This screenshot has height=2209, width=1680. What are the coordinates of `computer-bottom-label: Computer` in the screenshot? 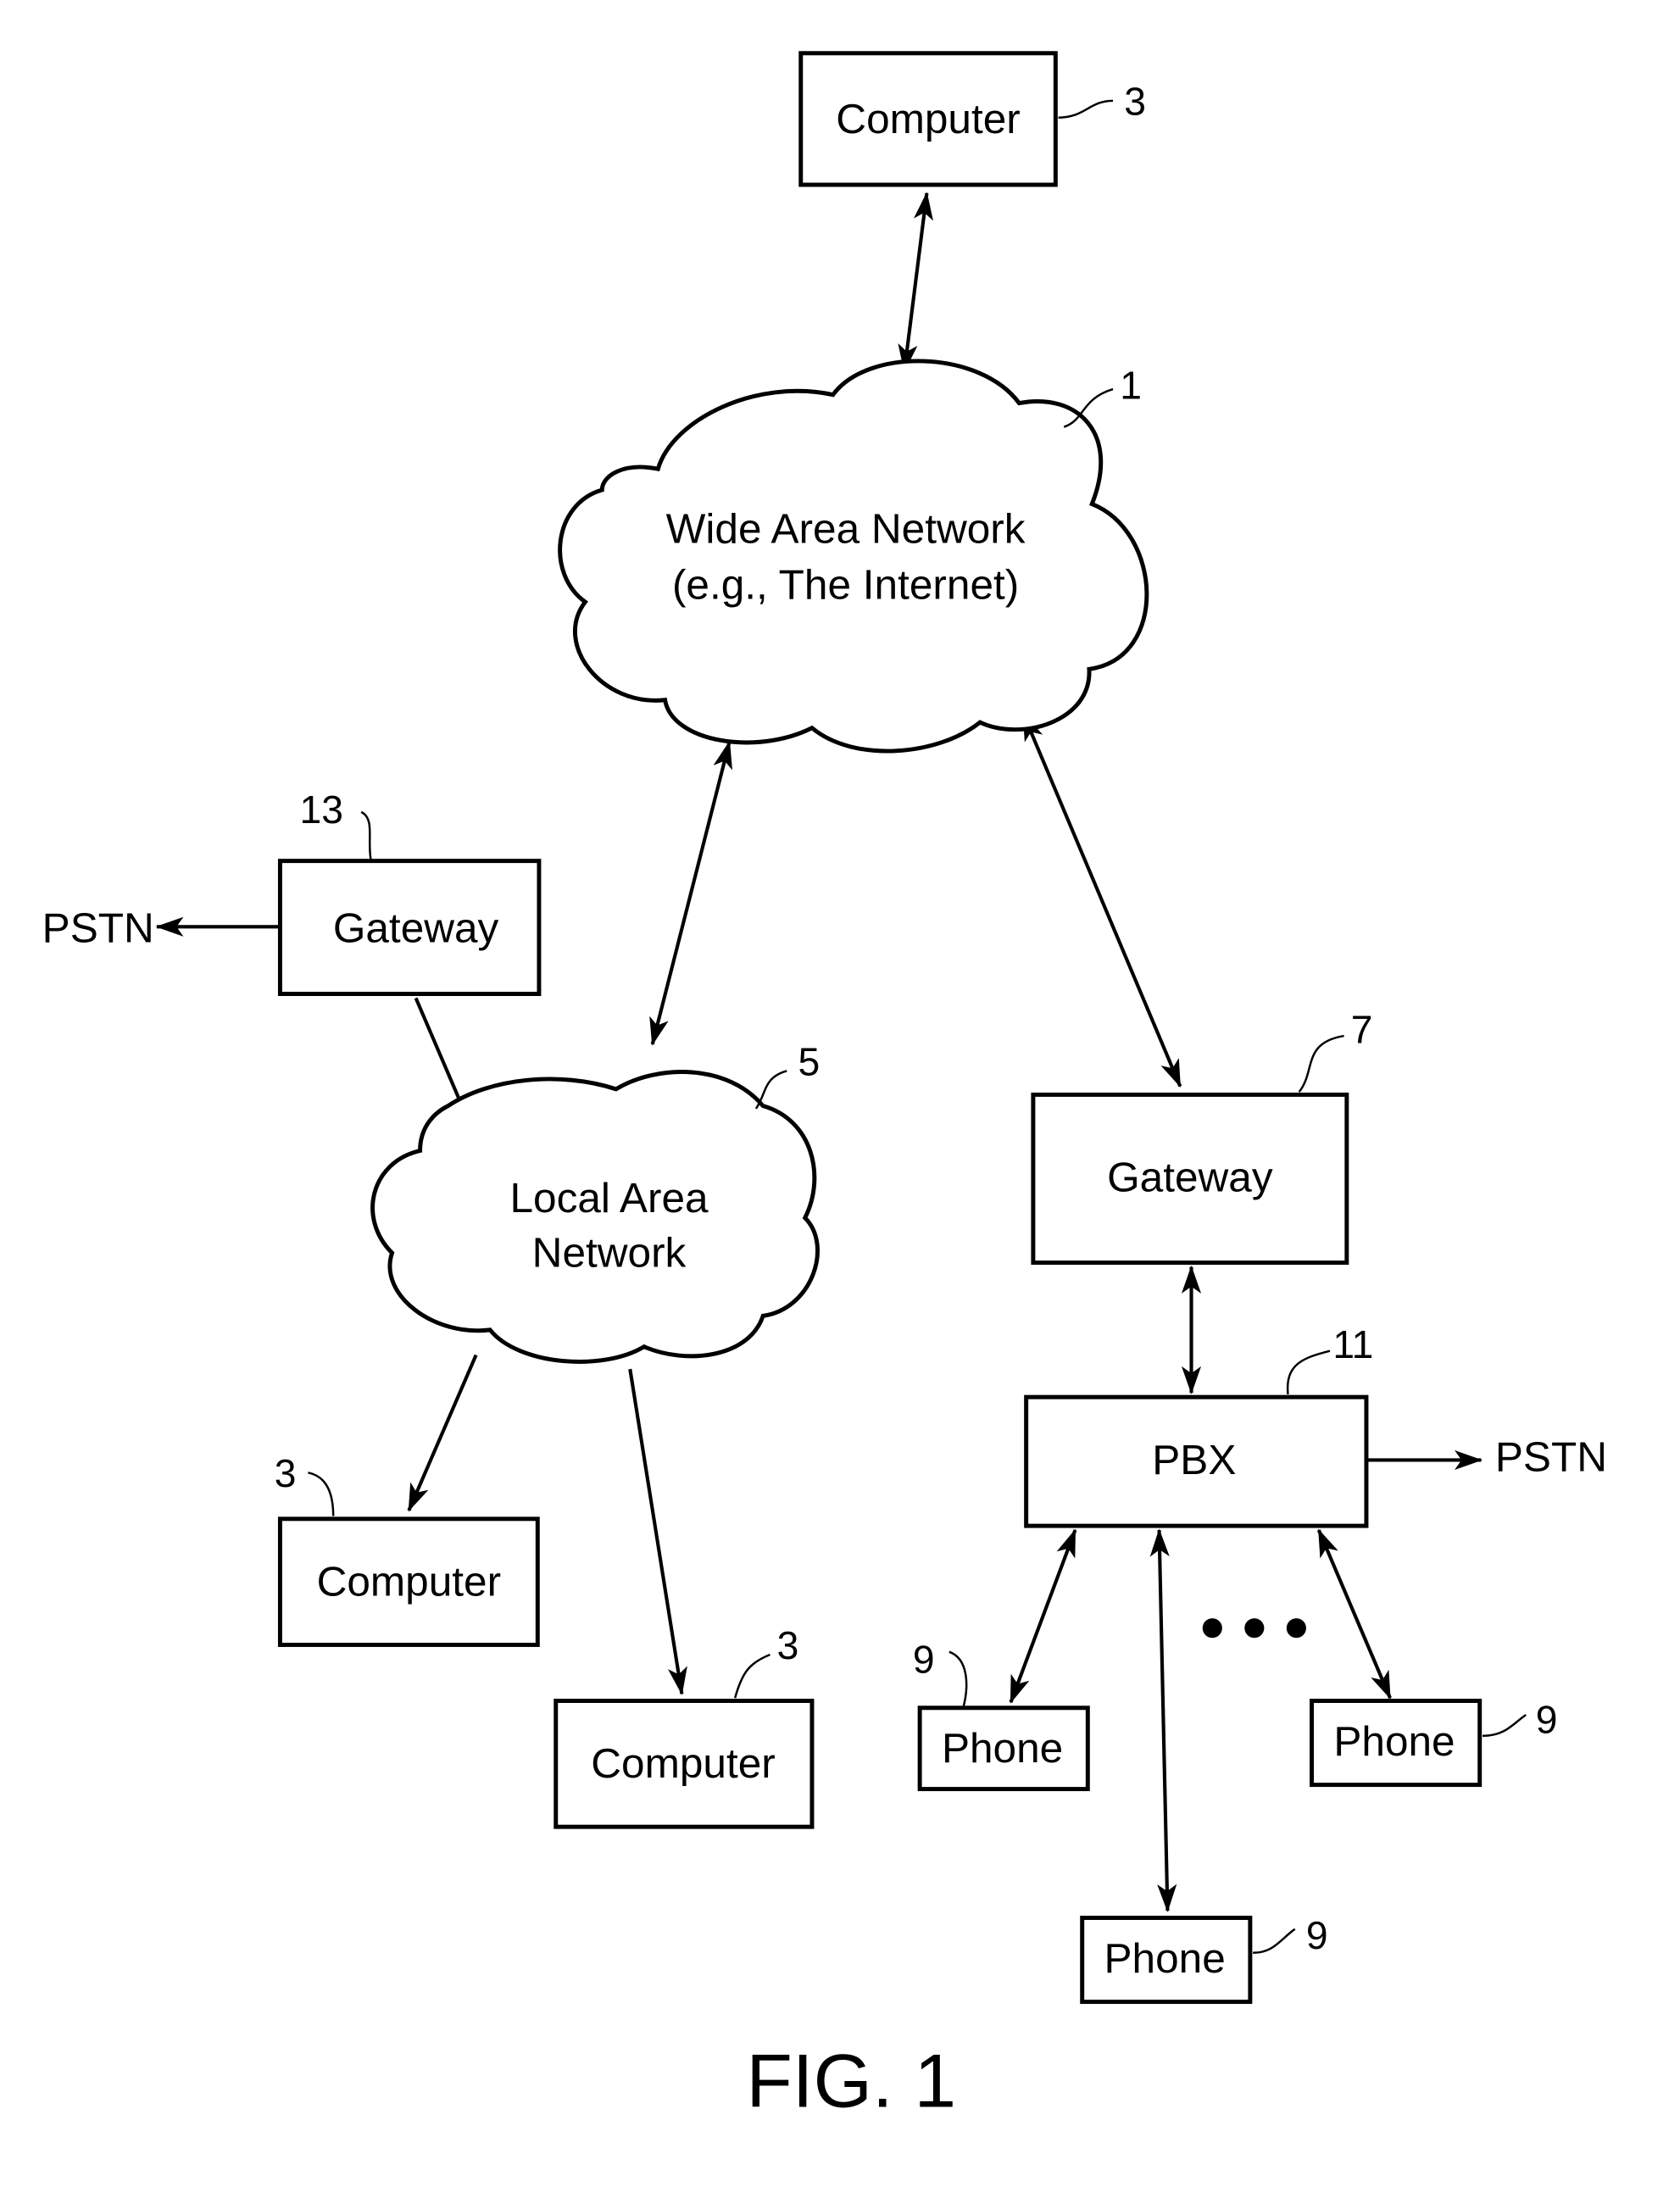 It's located at (683, 1764).